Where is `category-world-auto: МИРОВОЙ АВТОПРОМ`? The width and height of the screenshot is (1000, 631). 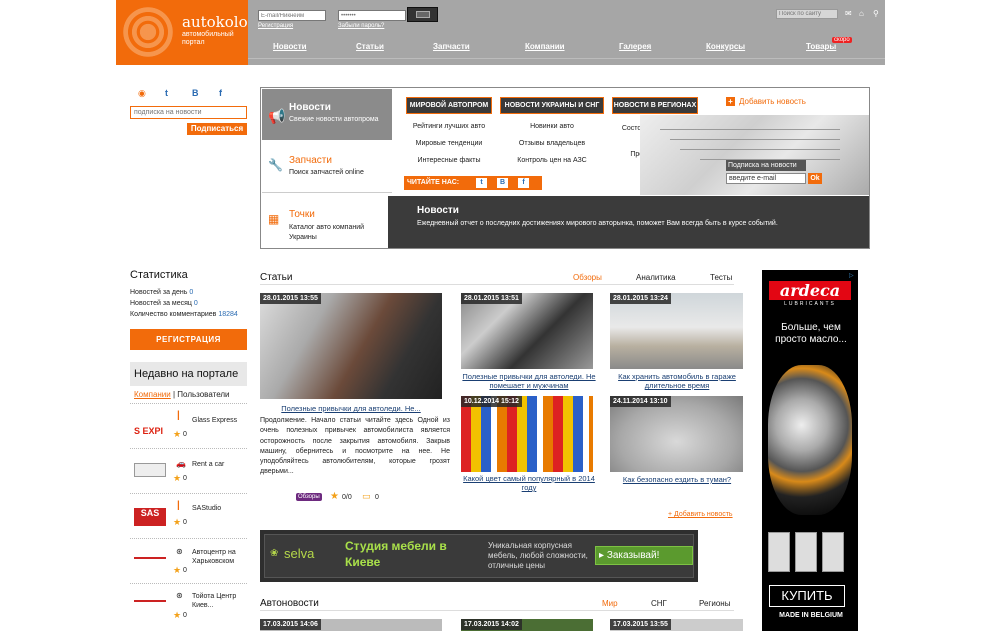
category-world-auto: МИРОВОЙ АВТОПРОМ is located at coordinates (449, 105).